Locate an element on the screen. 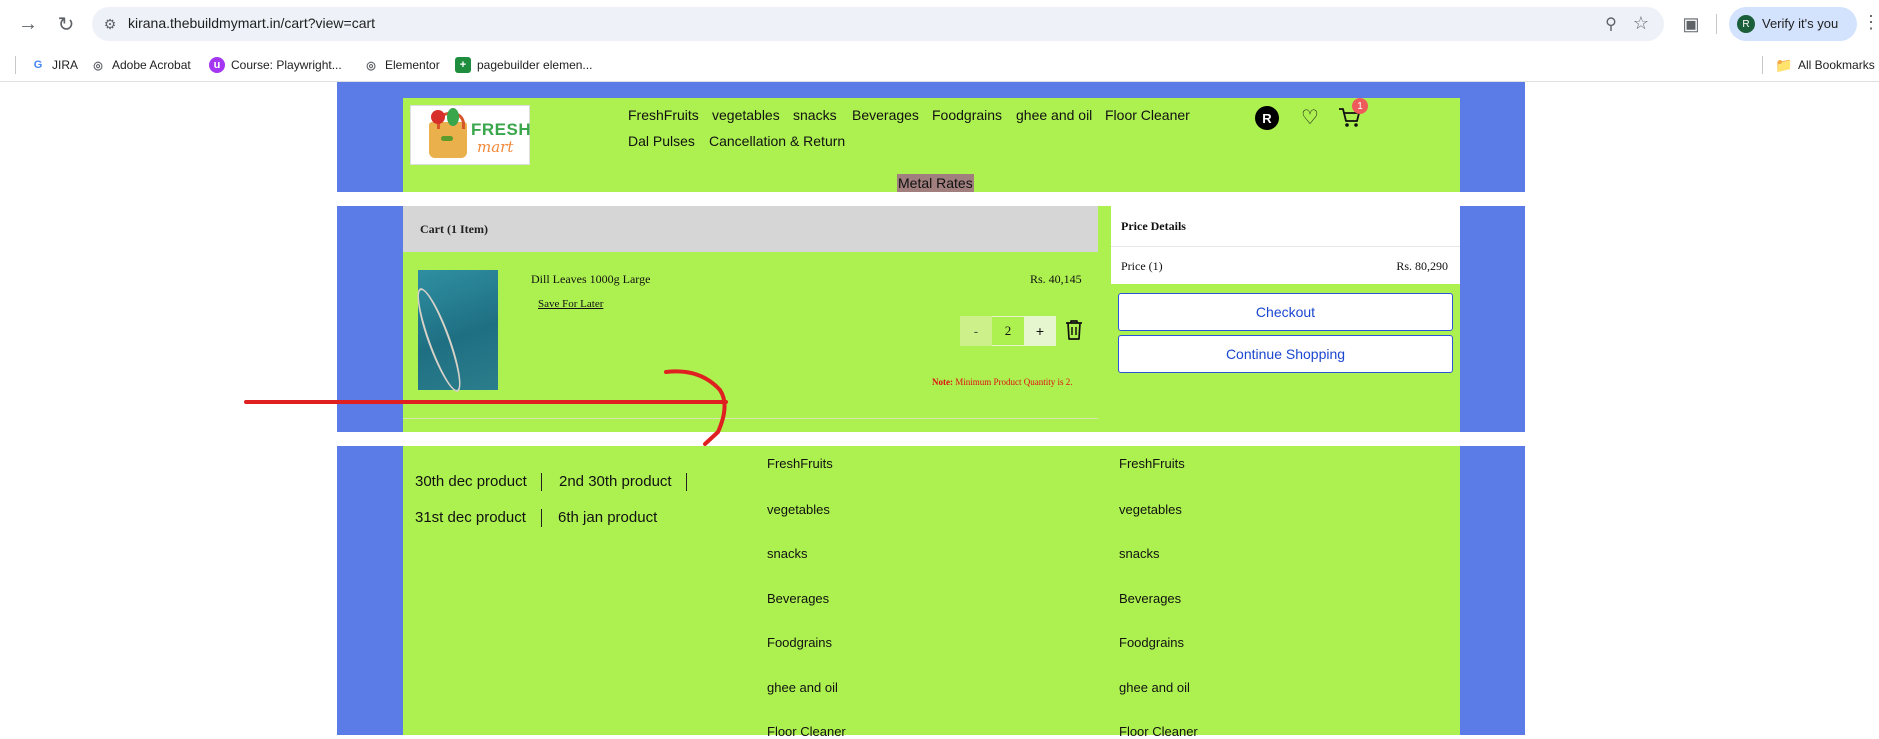 The height and width of the screenshot is (739, 1879). bookmark-star-icon: ☆ is located at coordinates (1641, 23).